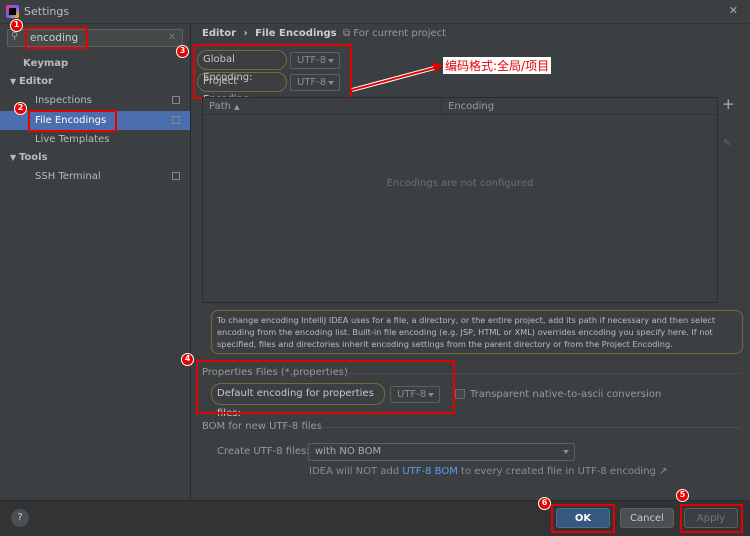 The height and width of the screenshot is (536, 750). What do you see at coordinates (16, 25) in the screenshot?
I see `step-badge-1: 1` at bounding box center [16, 25].